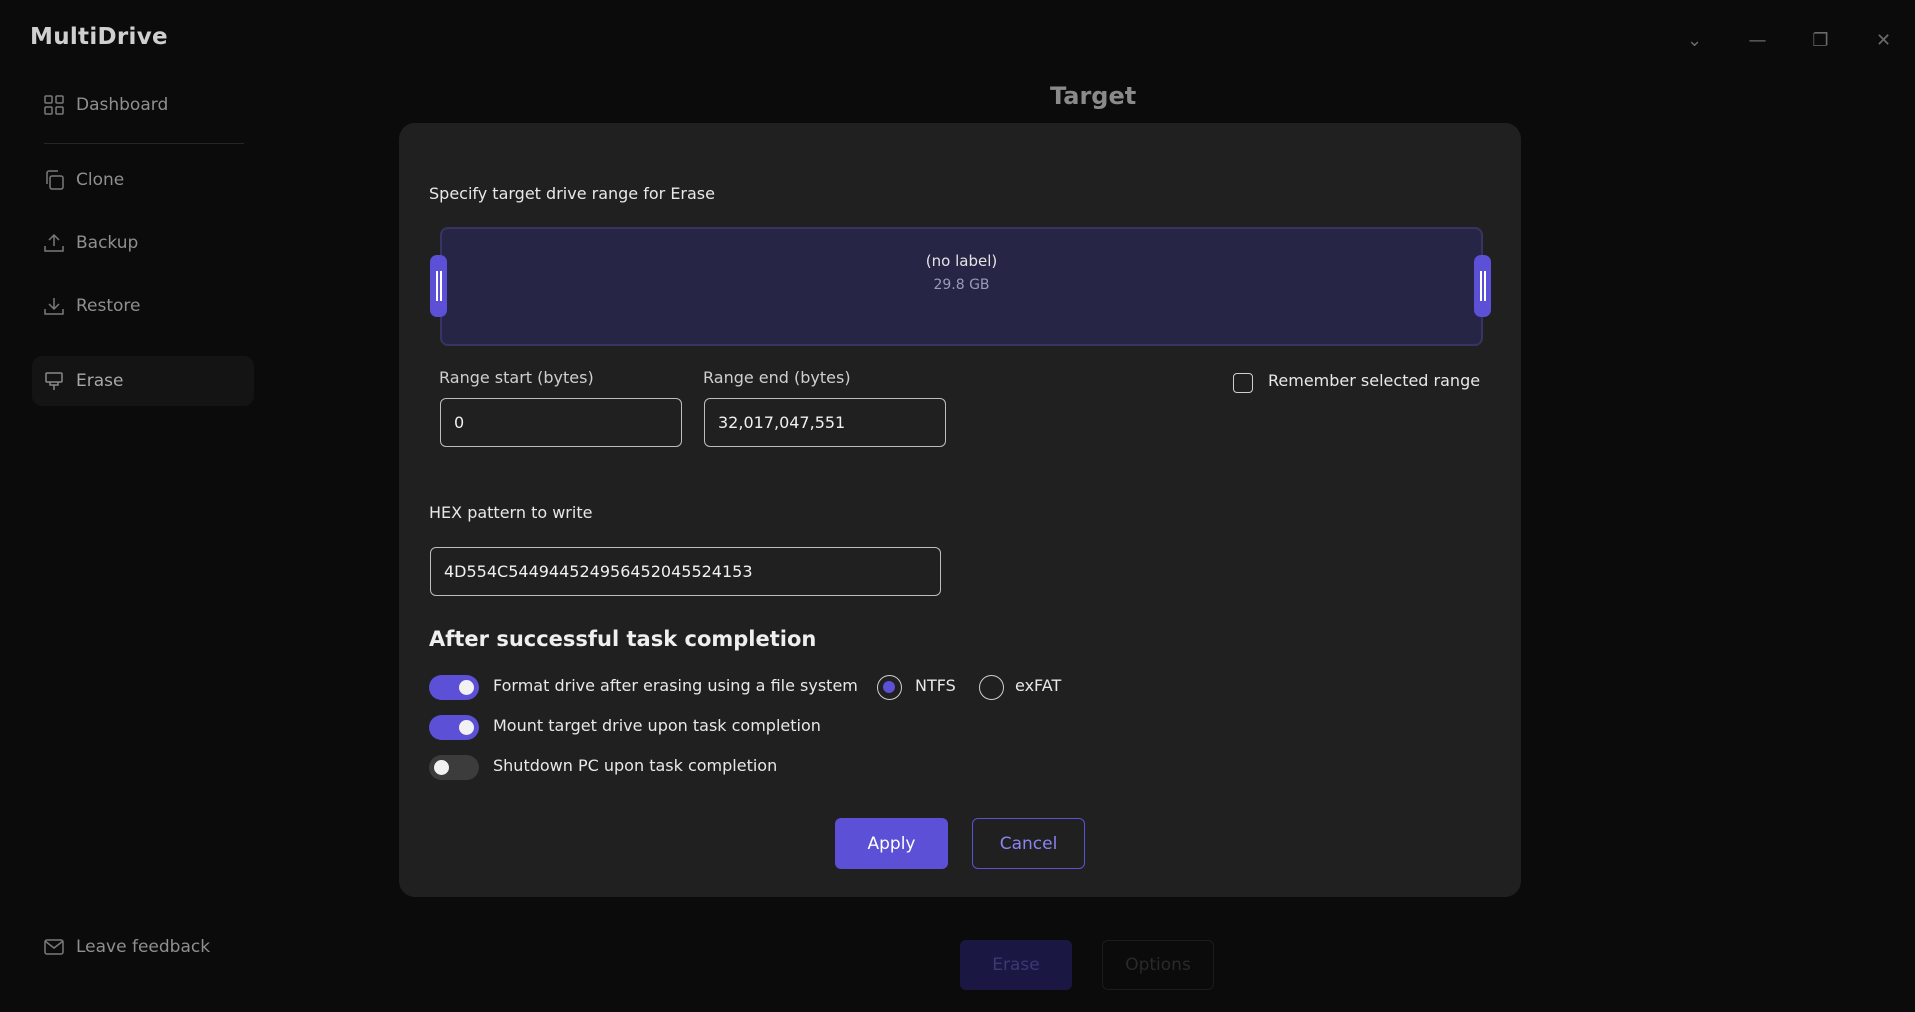  Describe the element at coordinates (1820, 40) in the screenshot. I see `restore-icon: ❐` at that location.